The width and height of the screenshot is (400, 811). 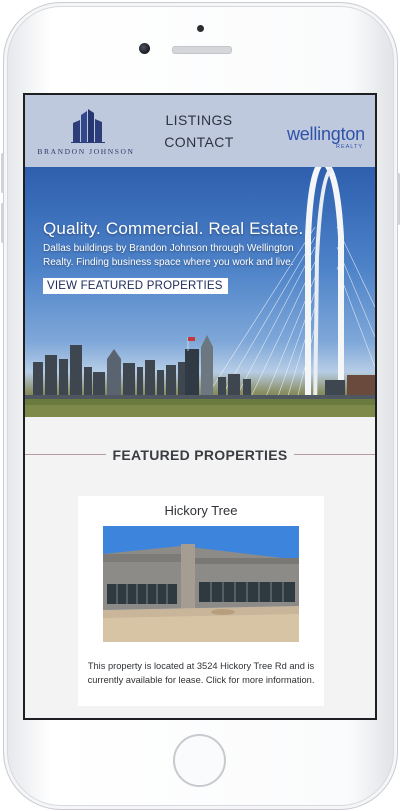 What do you see at coordinates (144, 48) in the screenshot?
I see `front-camera` at bounding box center [144, 48].